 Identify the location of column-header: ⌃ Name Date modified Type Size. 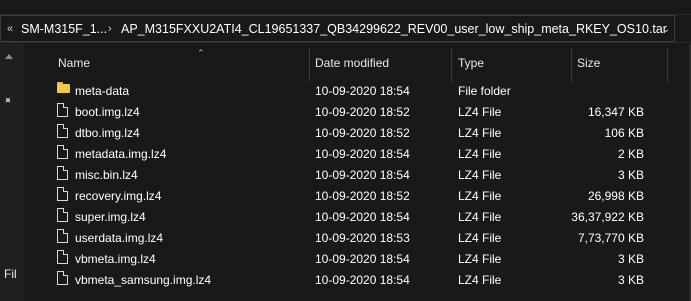
(357, 63).